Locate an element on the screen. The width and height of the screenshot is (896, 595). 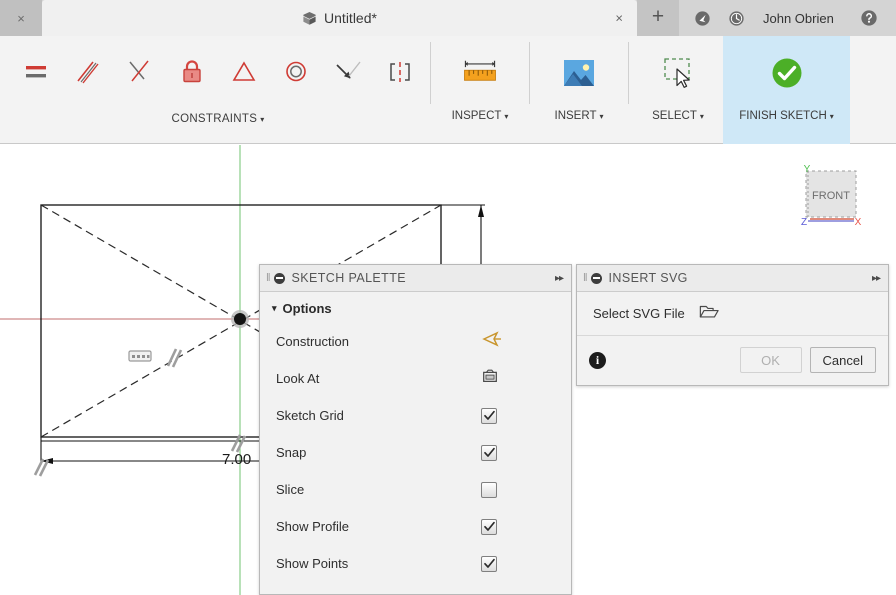
parallel-constraint-button is located at coordinates (88, 72).